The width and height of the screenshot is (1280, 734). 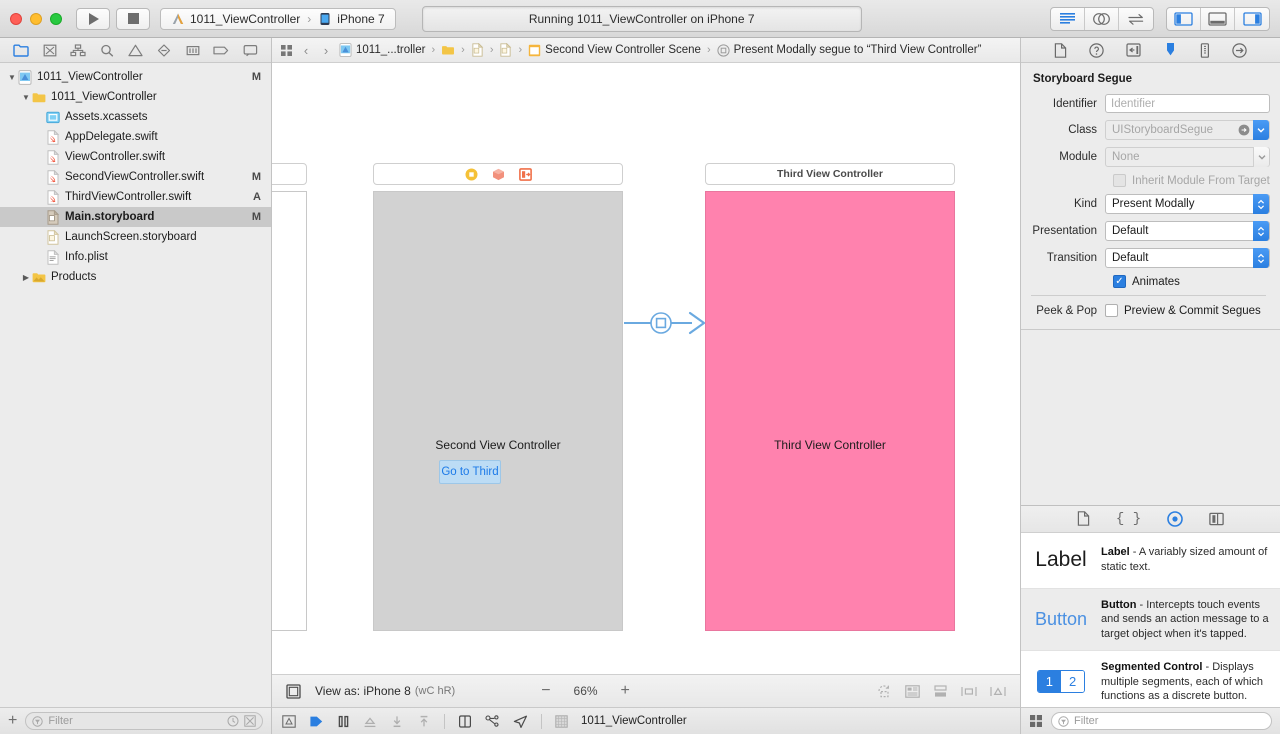 What do you see at coordinates (1187, 231) in the screenshot?
I see `presentation-popup: Default` at bounding box center [1187, 231].